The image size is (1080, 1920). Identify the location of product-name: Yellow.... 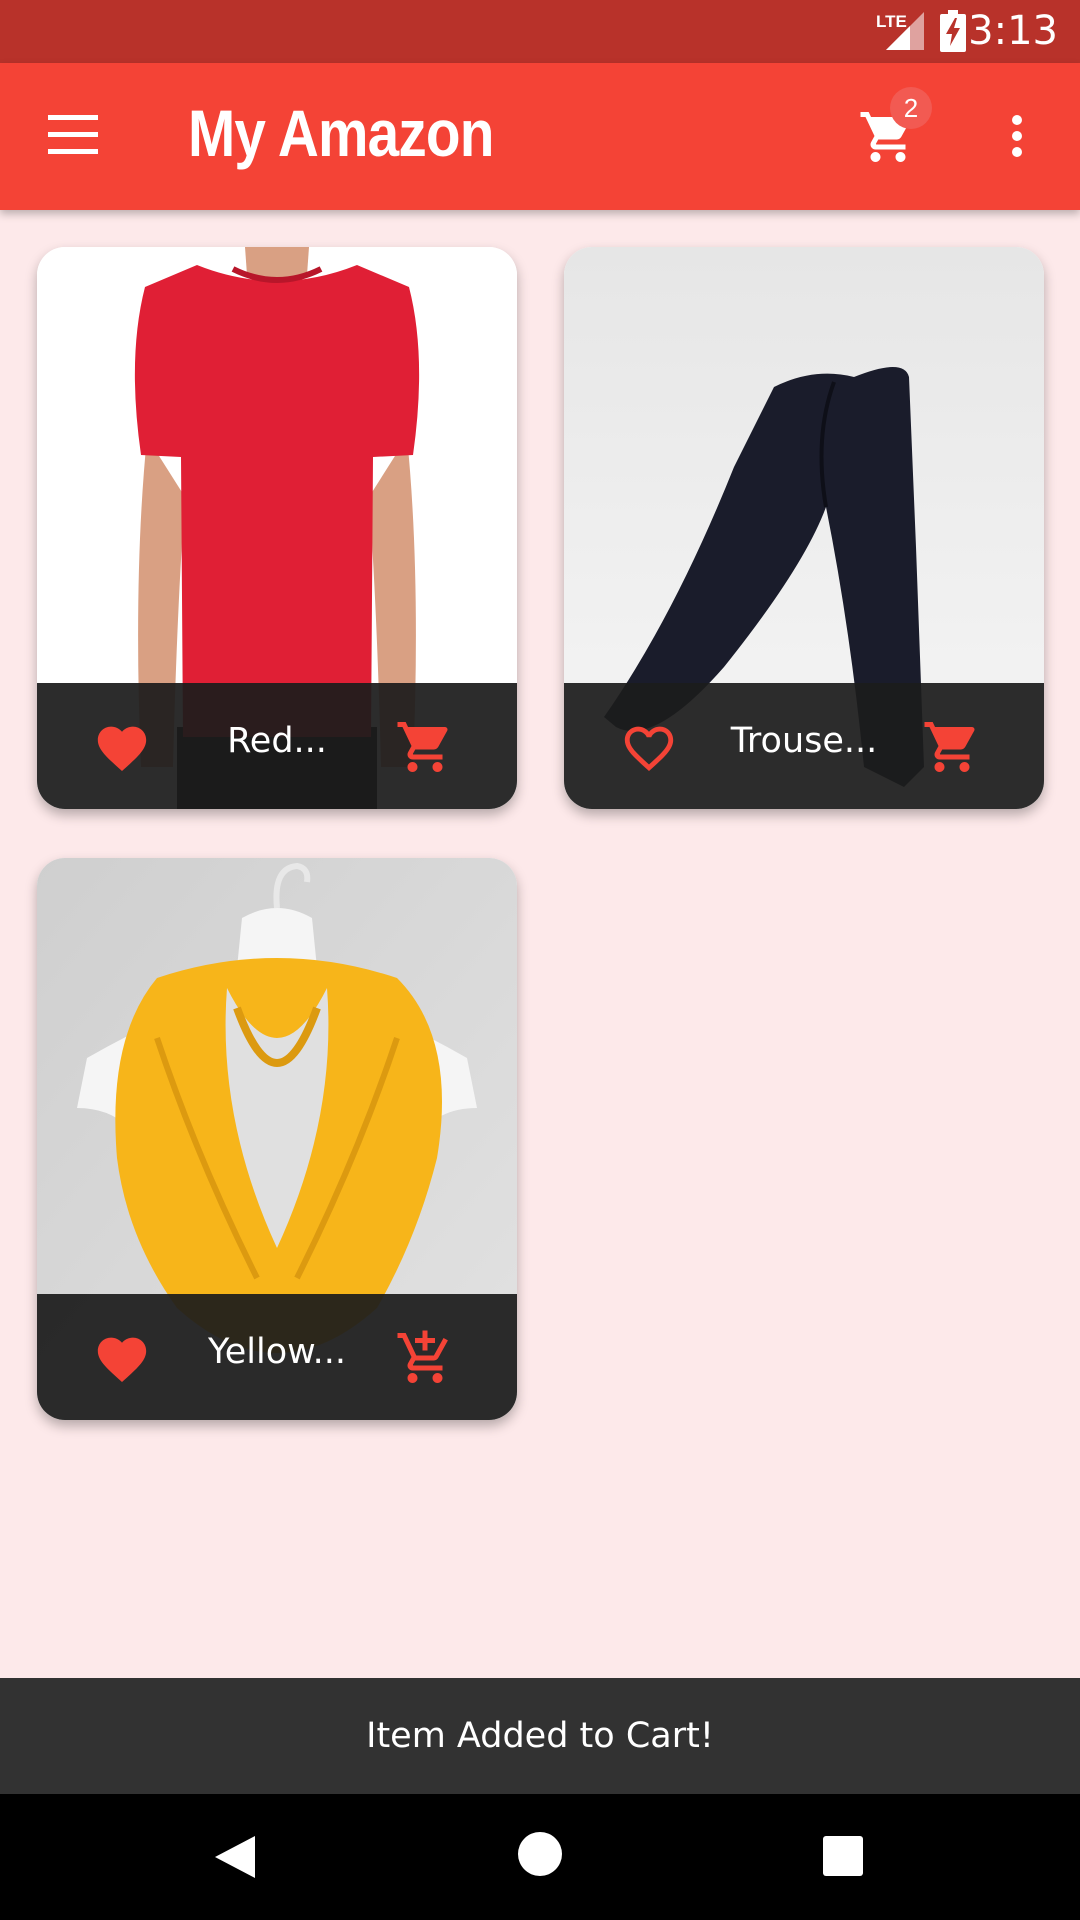
(277, 1352).